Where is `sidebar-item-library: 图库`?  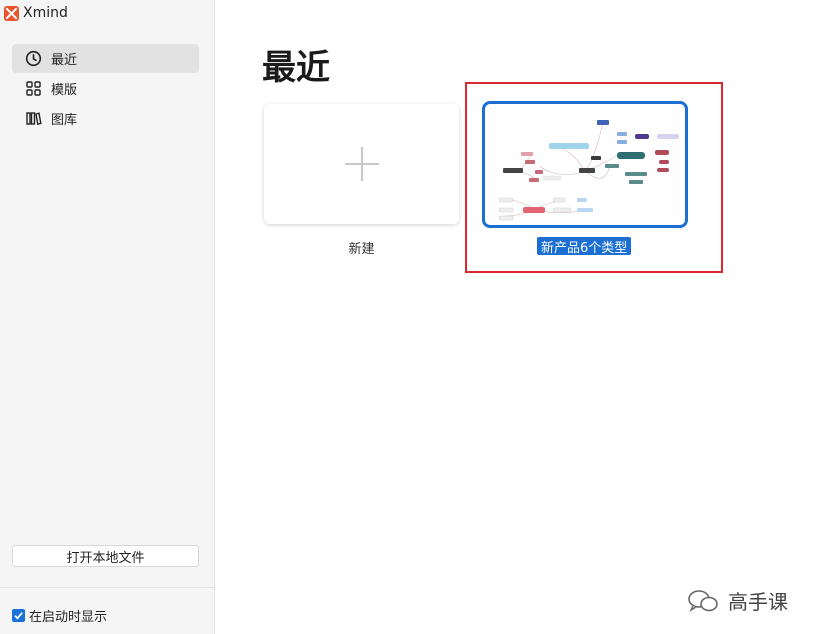
sidebar-item-library: 图库 is located at coordinates (105, 118).